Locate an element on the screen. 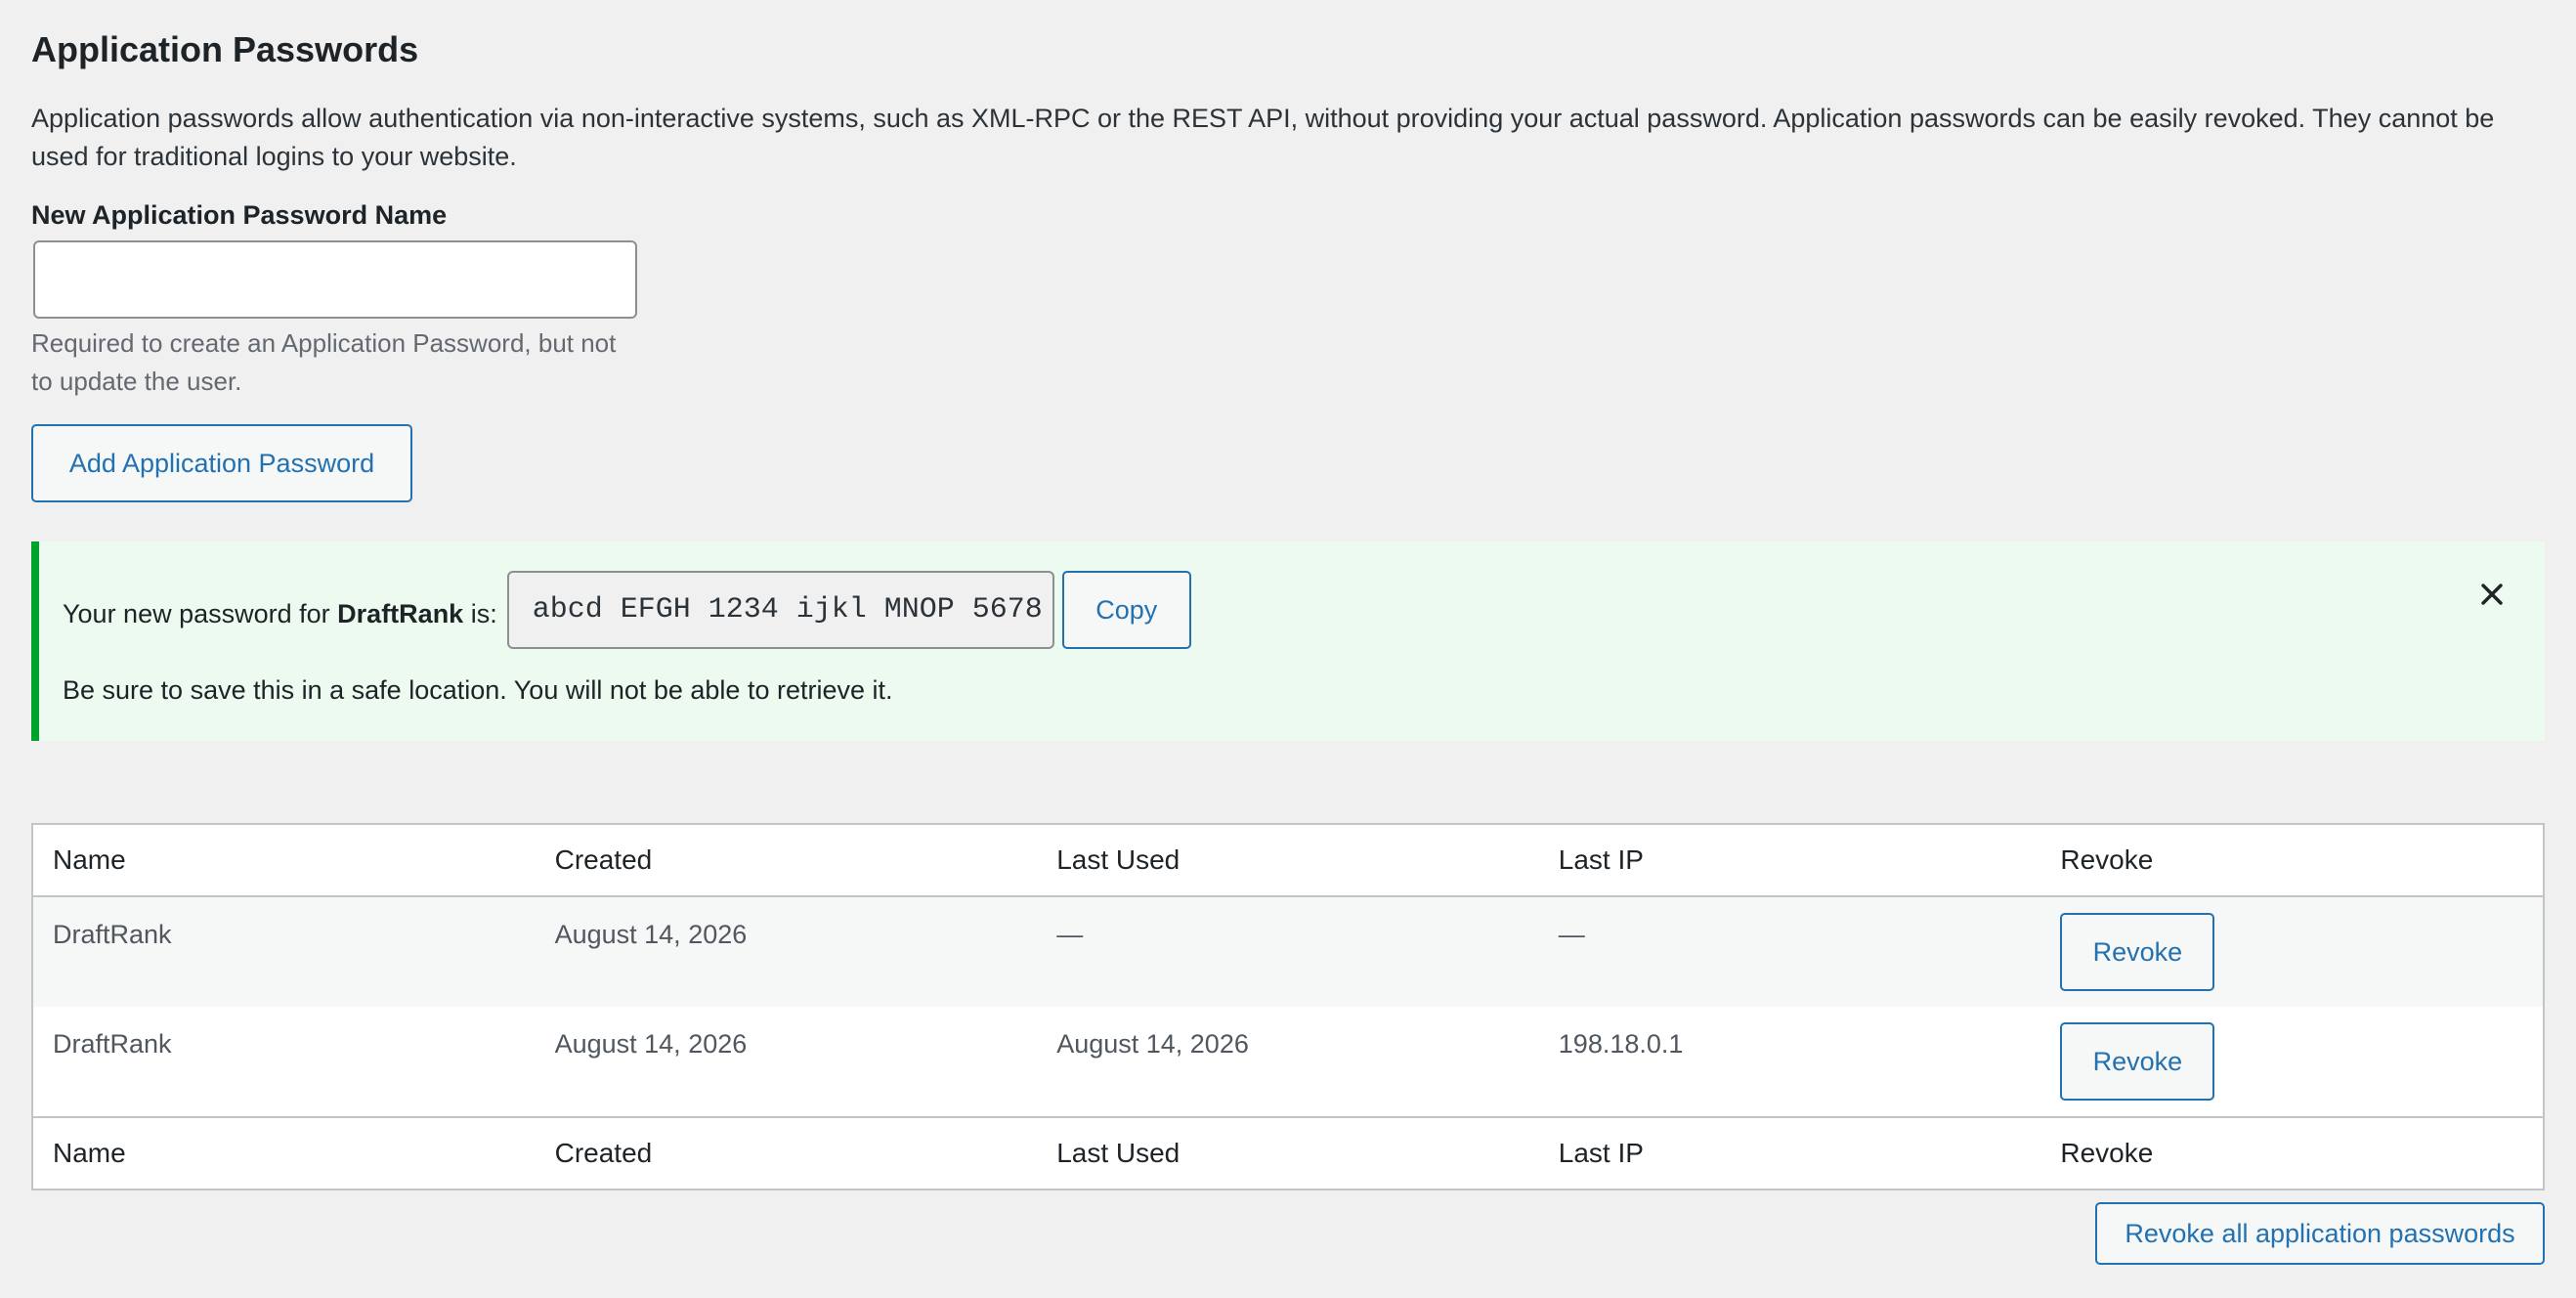  row-last-ip: — is located at coordinates (1571, 935).